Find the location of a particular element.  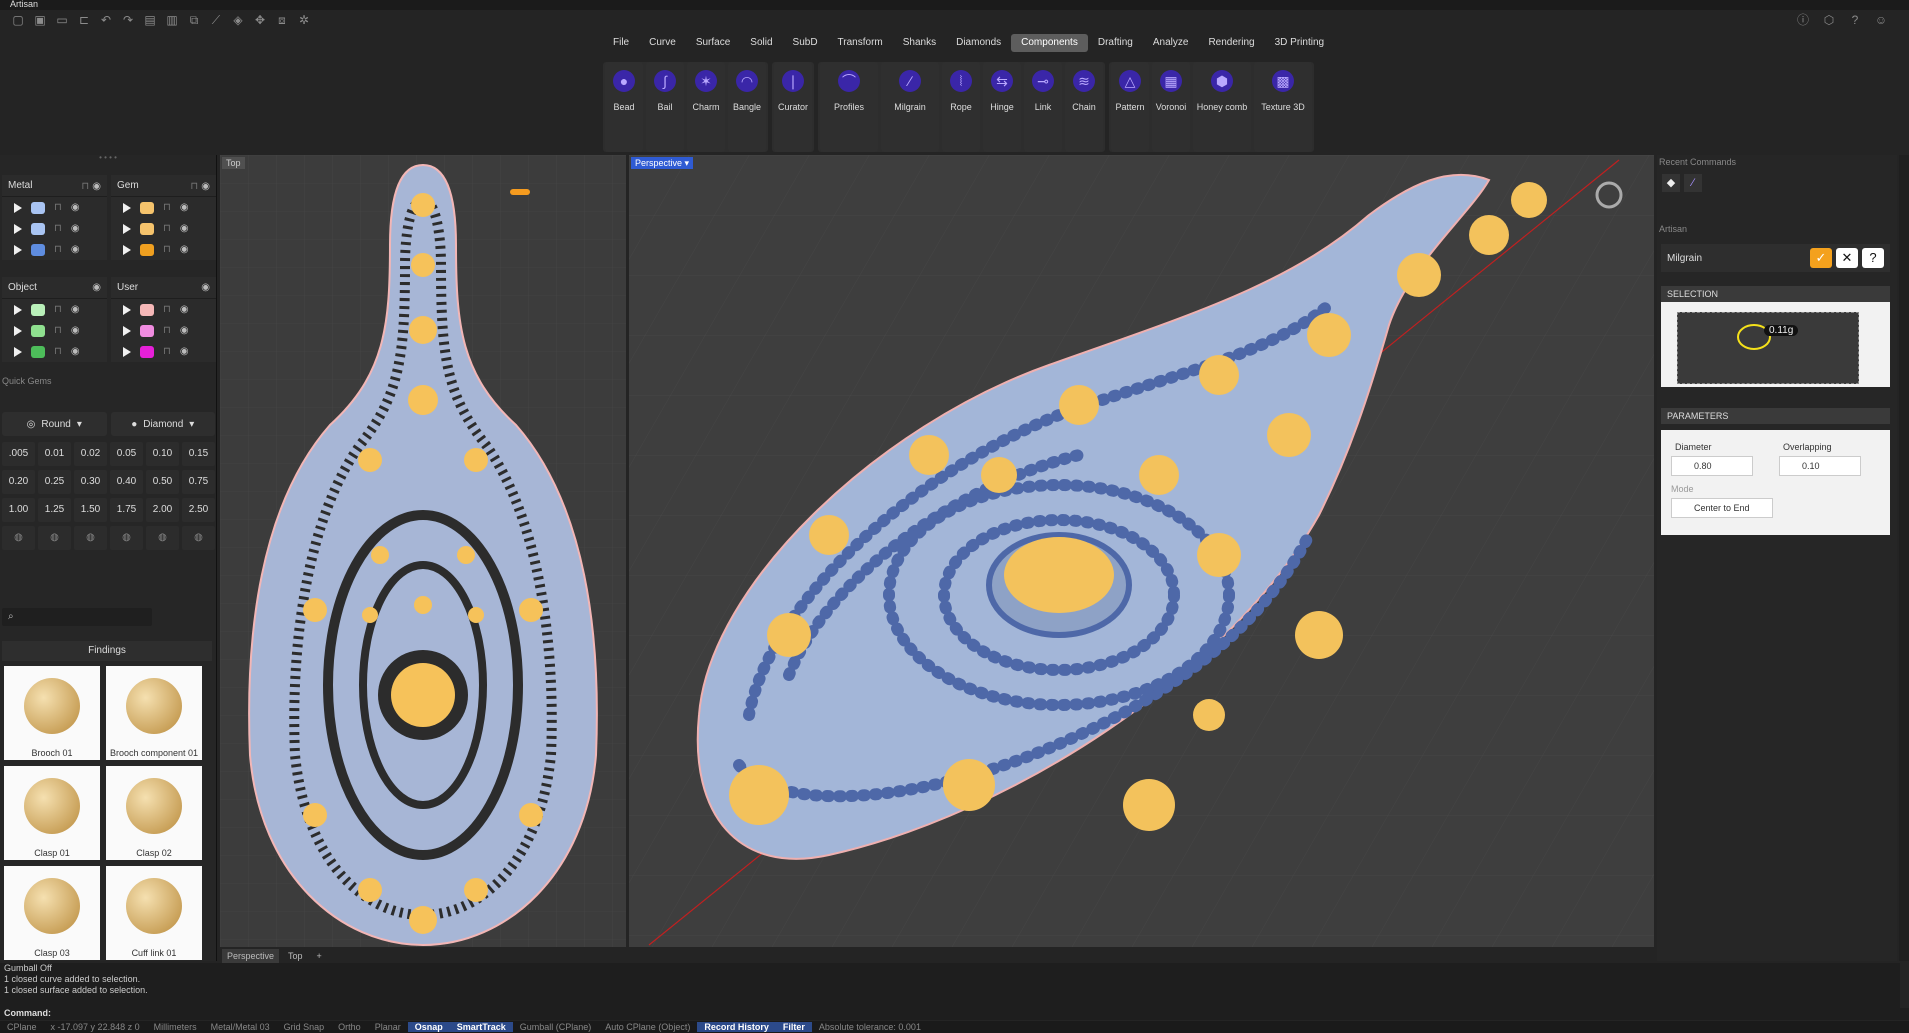

library-item: Brooch component 01 is located at coordinates (154, 713).